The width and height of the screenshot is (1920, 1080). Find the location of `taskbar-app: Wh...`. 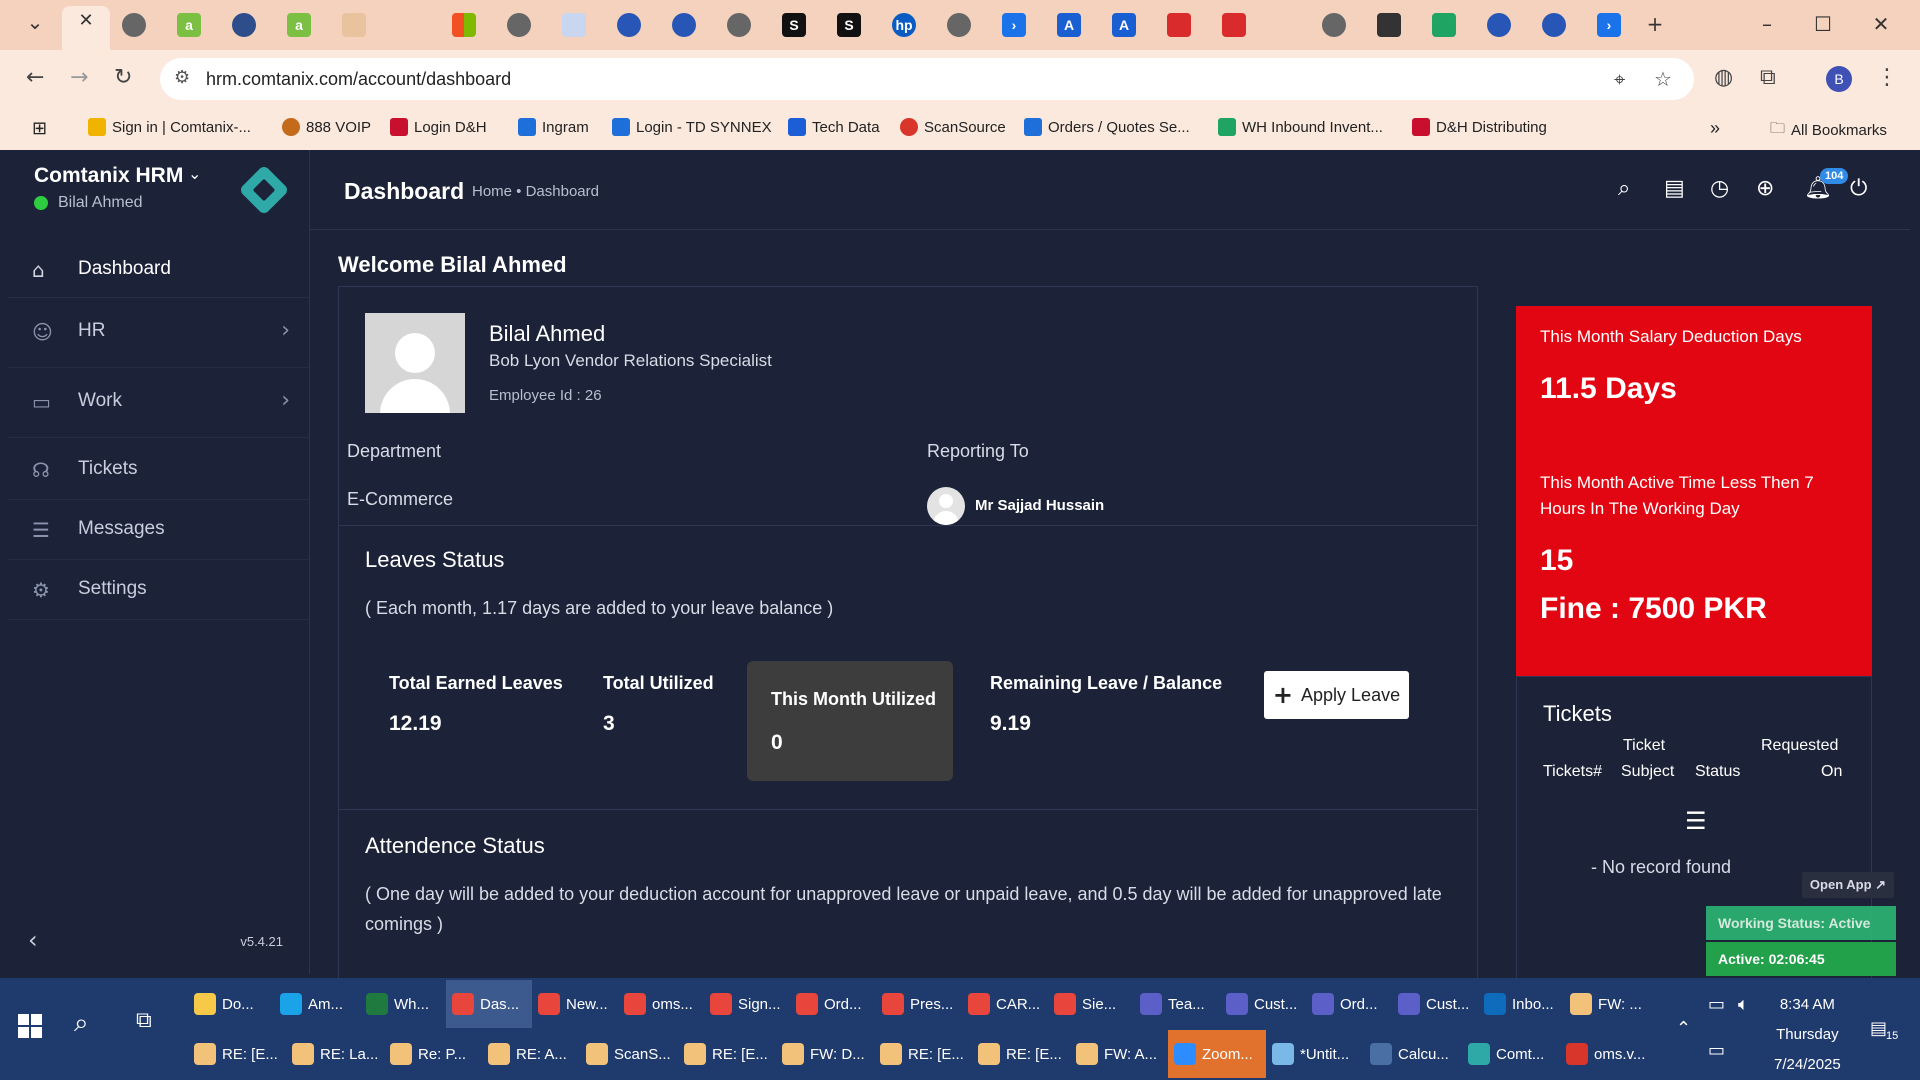

taskbar-app: Wh... is located at coordinates (403, 1004).